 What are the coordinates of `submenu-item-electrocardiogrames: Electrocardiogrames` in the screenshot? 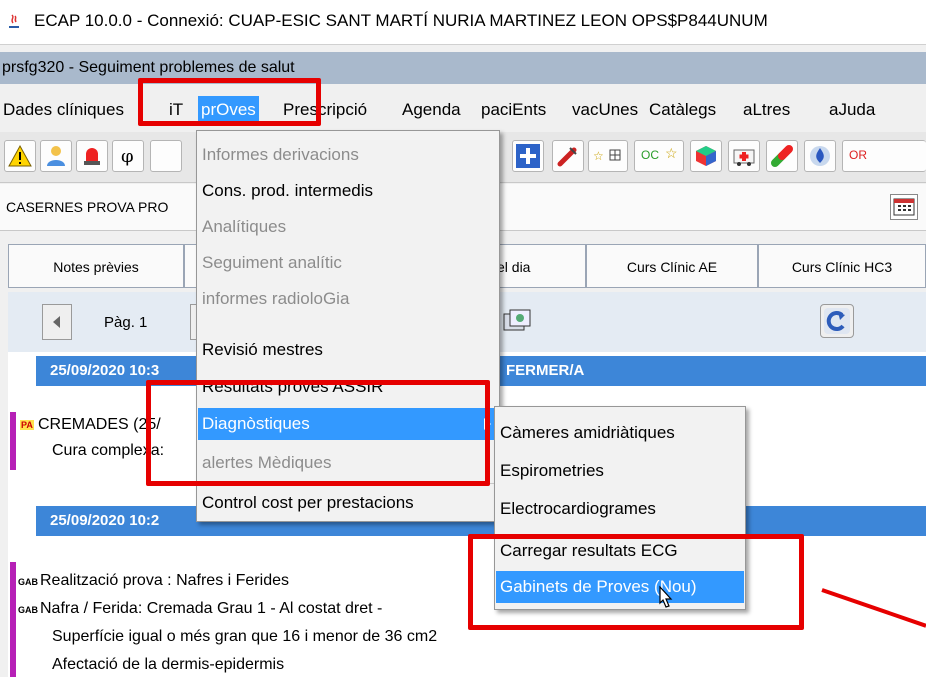 It's located at (620, 509).